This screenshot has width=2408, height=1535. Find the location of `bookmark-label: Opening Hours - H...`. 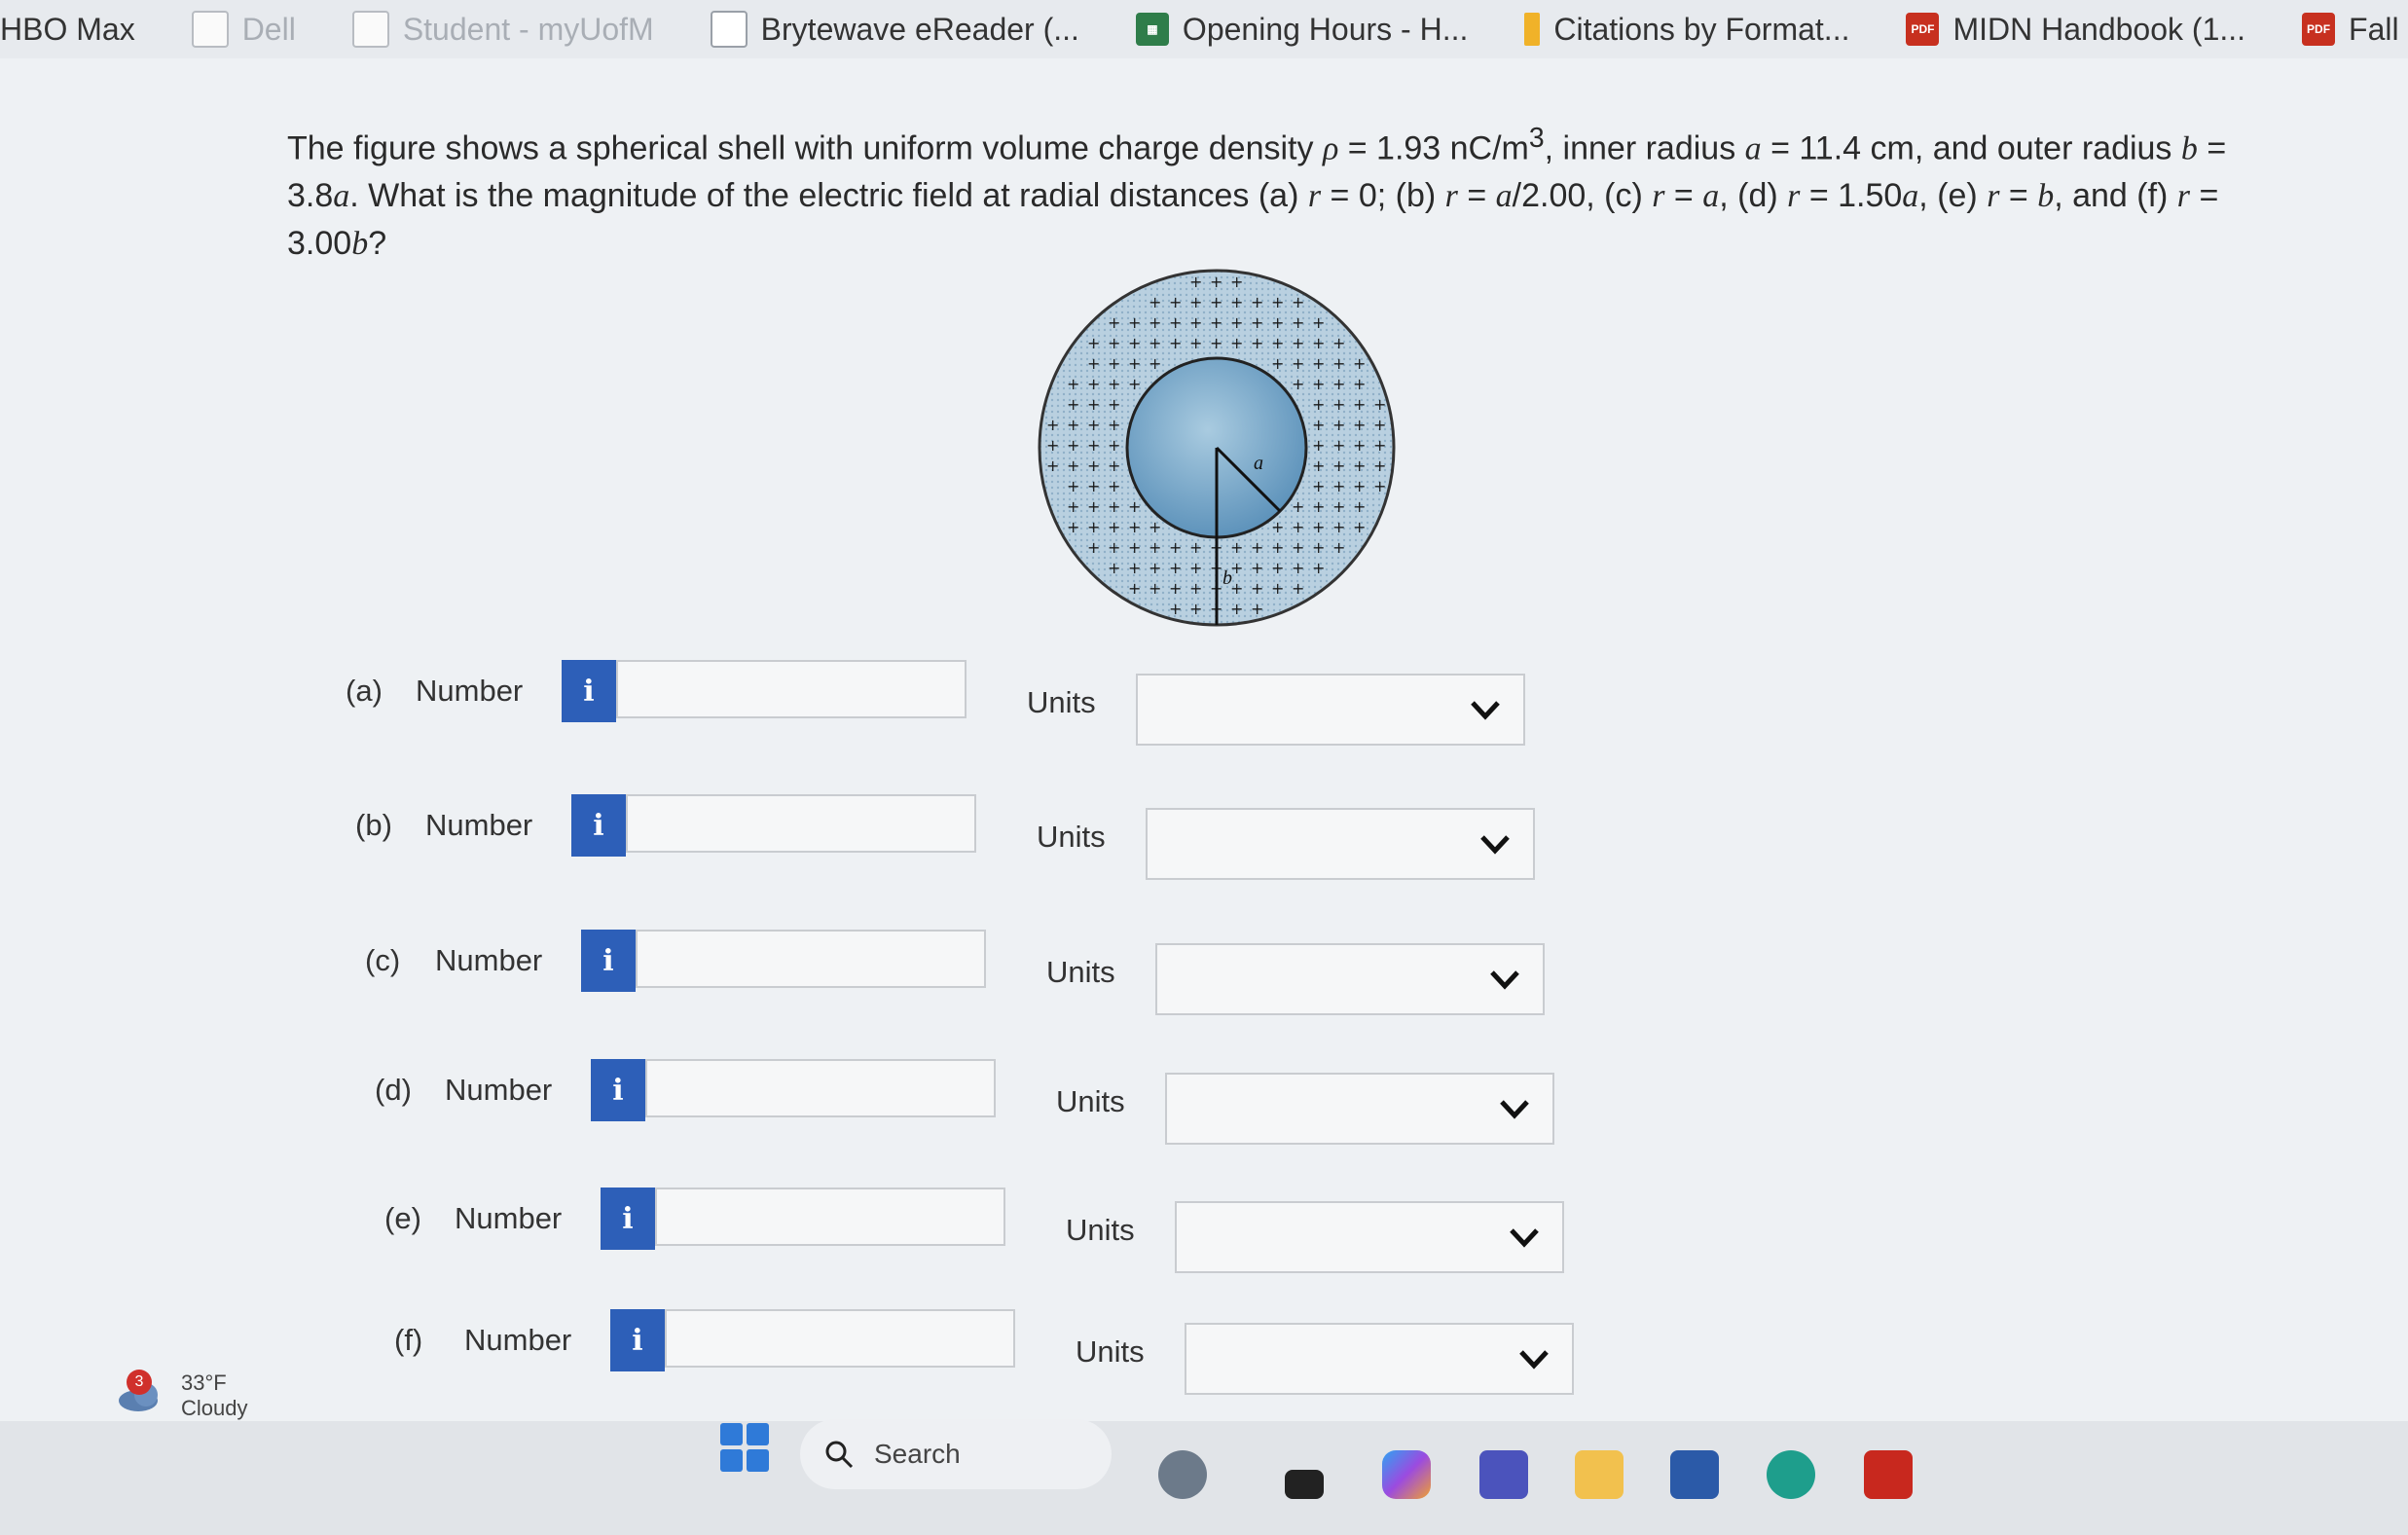

bookmark-label: Opening Hours - H... is located at coordinates (1325, 29).